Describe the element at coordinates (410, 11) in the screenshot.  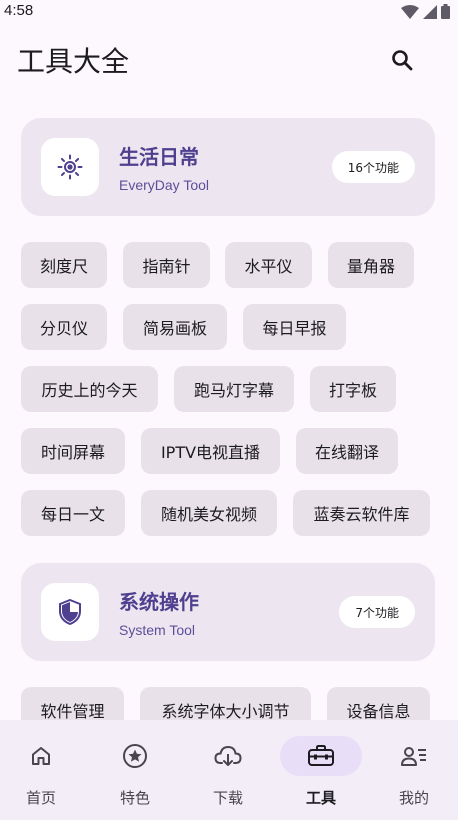
I see `wifi-icon` at that location.